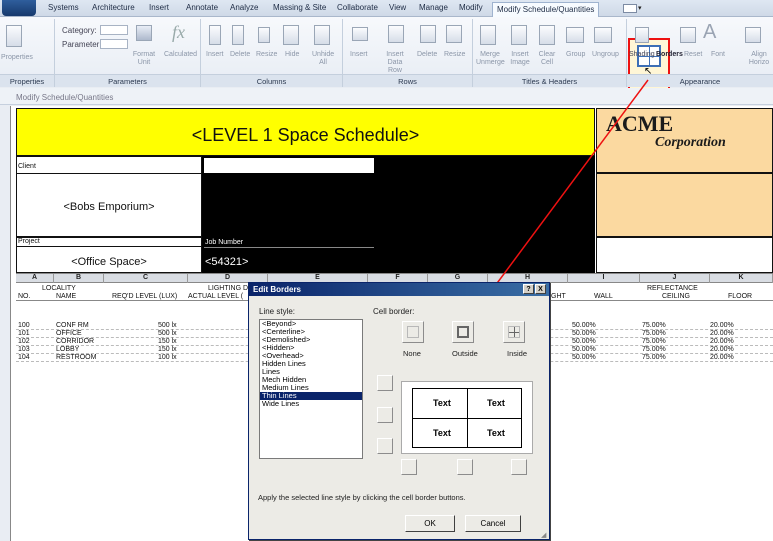 The height and width of the screenshot is (541, 773). I want to click on menu-analyze: Analyze, so click(244, 7).